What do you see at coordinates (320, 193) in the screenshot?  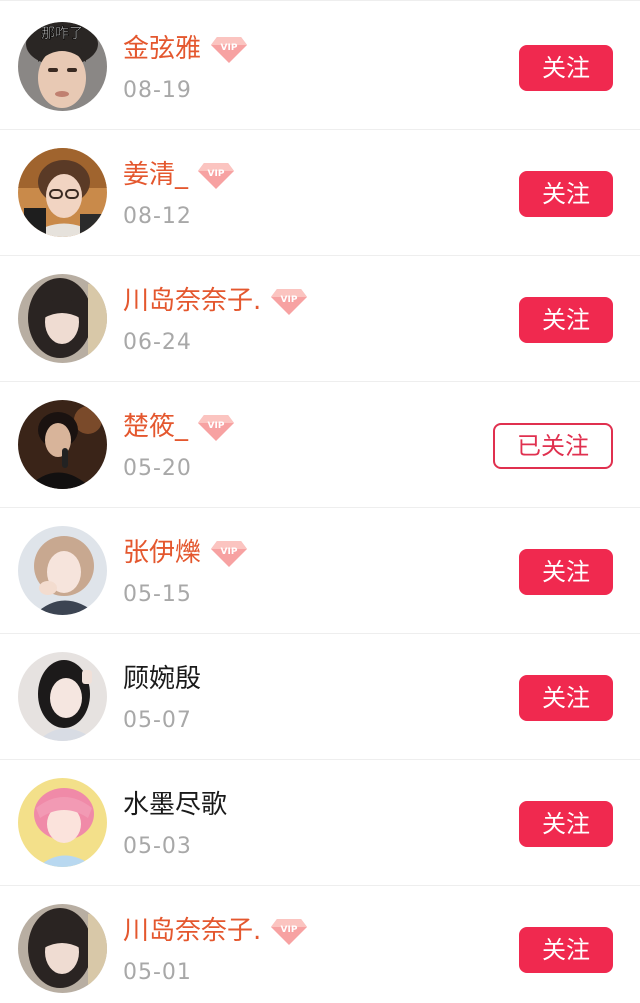 I see `list-item: 姜清_ VIP 08-12 关注` at bounding box center [320, 193].